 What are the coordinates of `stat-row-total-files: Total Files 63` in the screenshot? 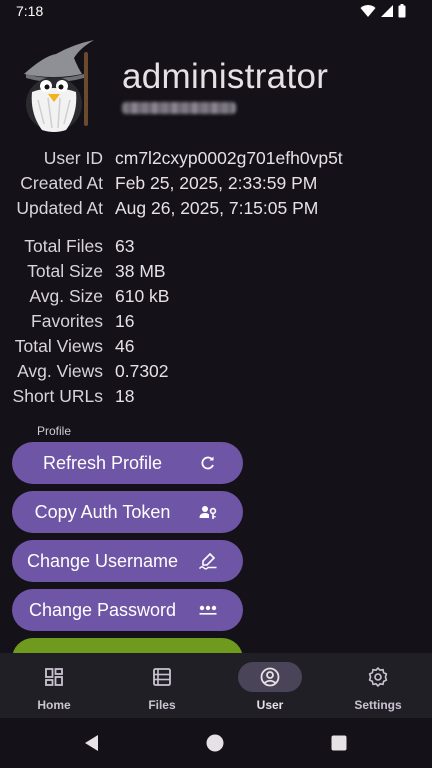 It's located at (216, 246).